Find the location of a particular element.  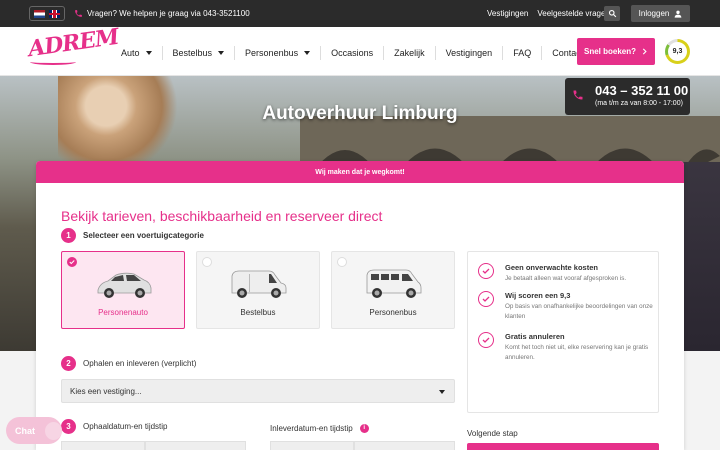

step-label: Ophalen en inleveren (verplicht) is located at coordinates (140, 363).